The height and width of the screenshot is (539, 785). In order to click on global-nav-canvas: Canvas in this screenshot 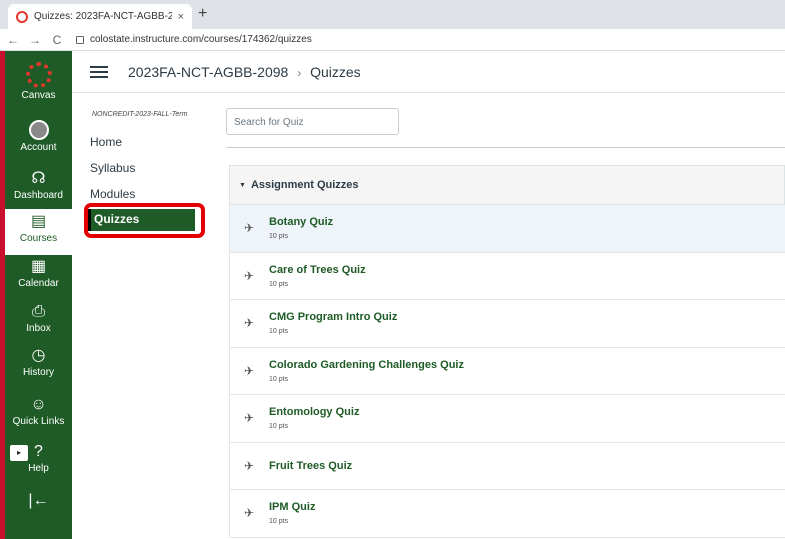, I will do `click(38, 81)`.